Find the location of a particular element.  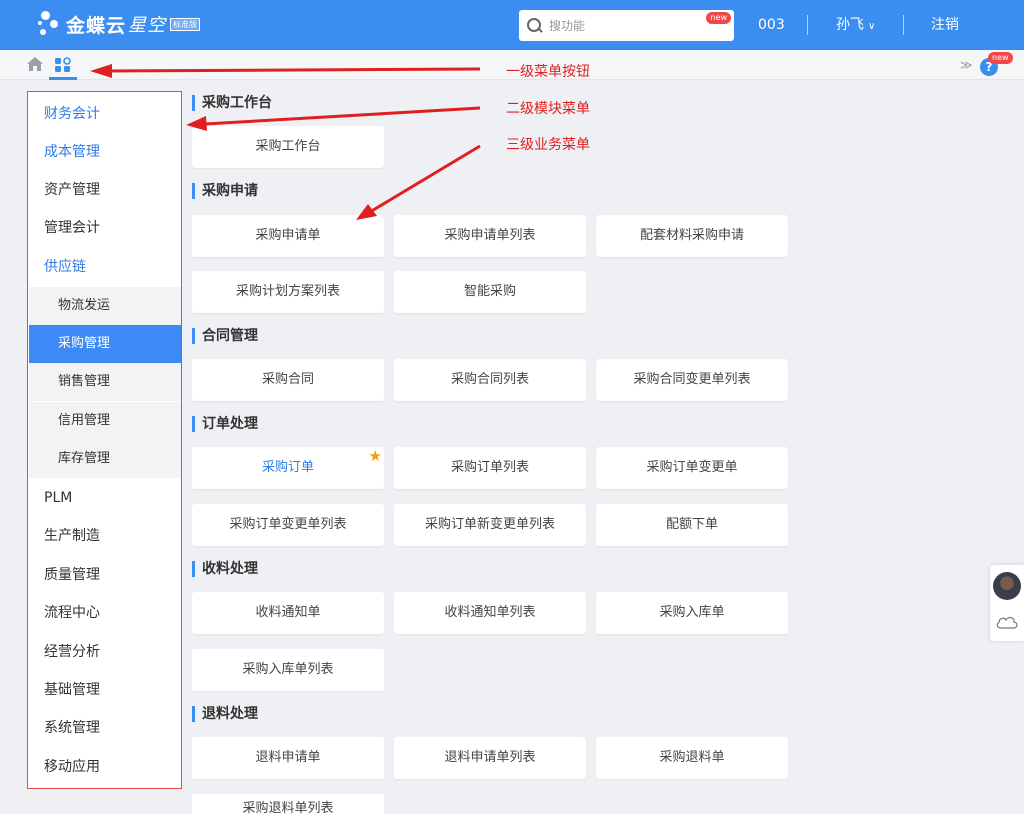

section-title-return: 退料处理 is located at coordinates (225, 714).